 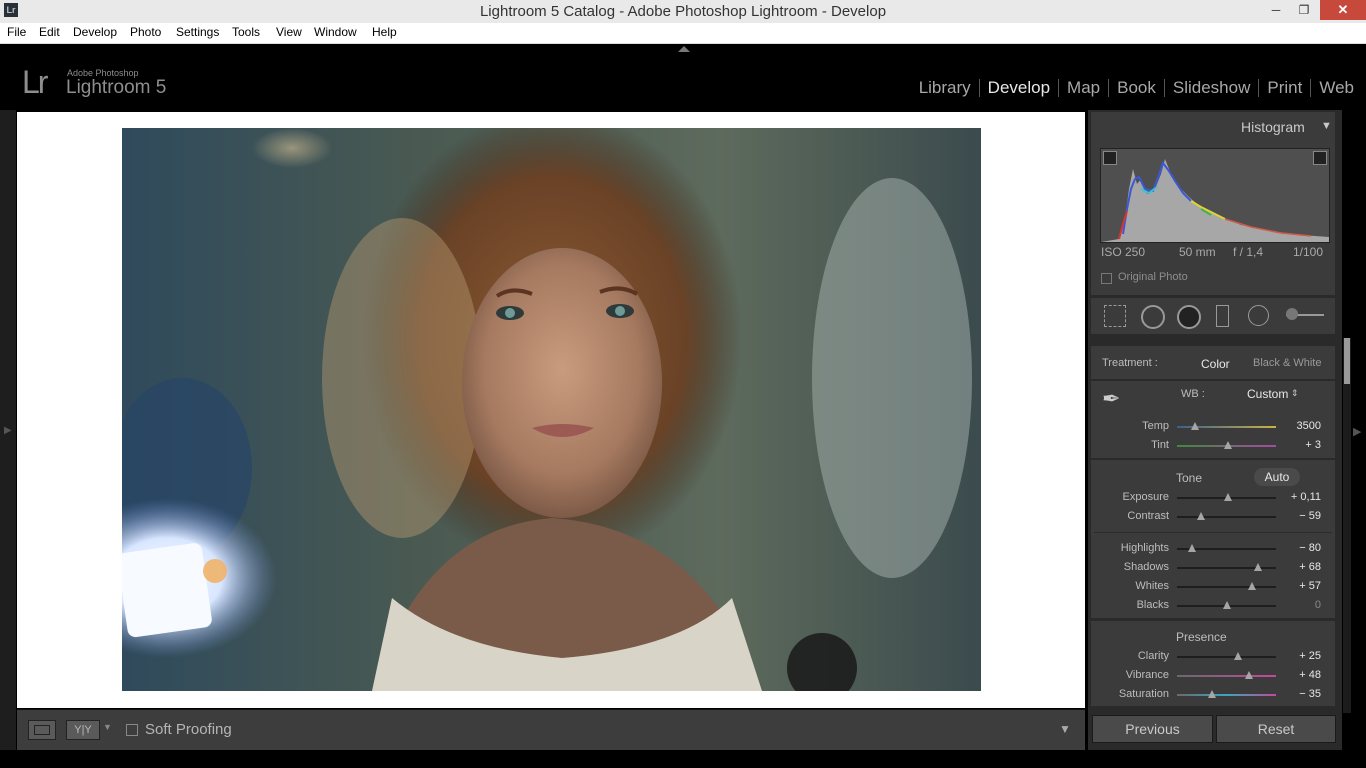 What do you see at coordinates (1153, 317) in the screenshot?
I see `spot-removal-icon` at bounding box center [1153, 317].